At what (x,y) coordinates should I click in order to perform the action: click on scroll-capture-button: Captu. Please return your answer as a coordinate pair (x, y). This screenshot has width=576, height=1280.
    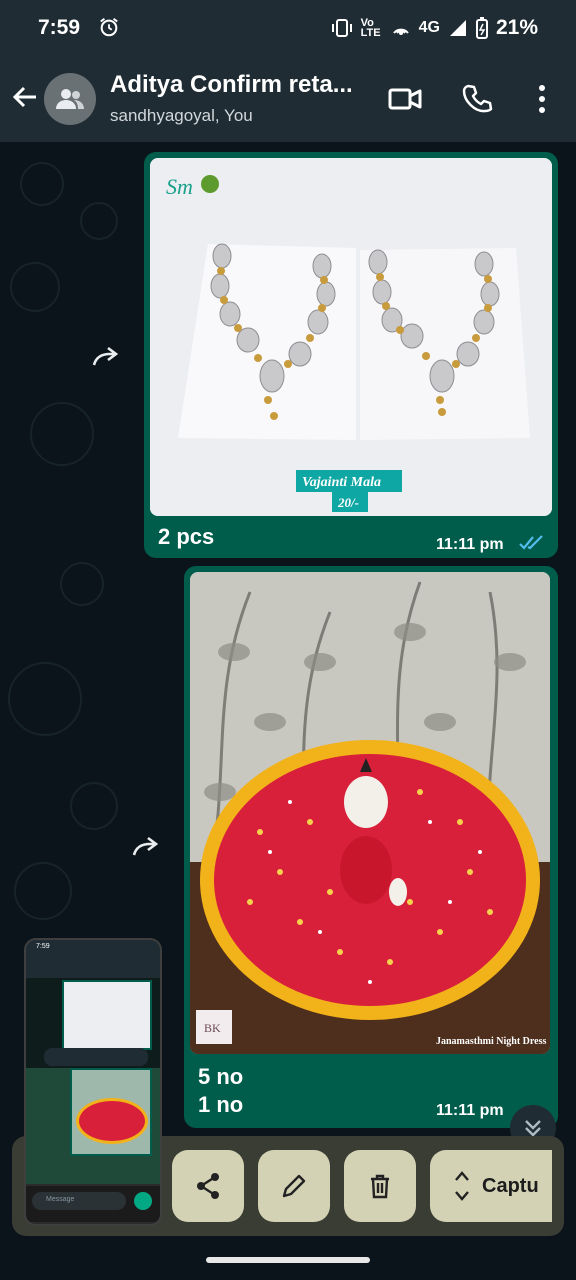
    Looking at the image, I should click on (491, 1186).